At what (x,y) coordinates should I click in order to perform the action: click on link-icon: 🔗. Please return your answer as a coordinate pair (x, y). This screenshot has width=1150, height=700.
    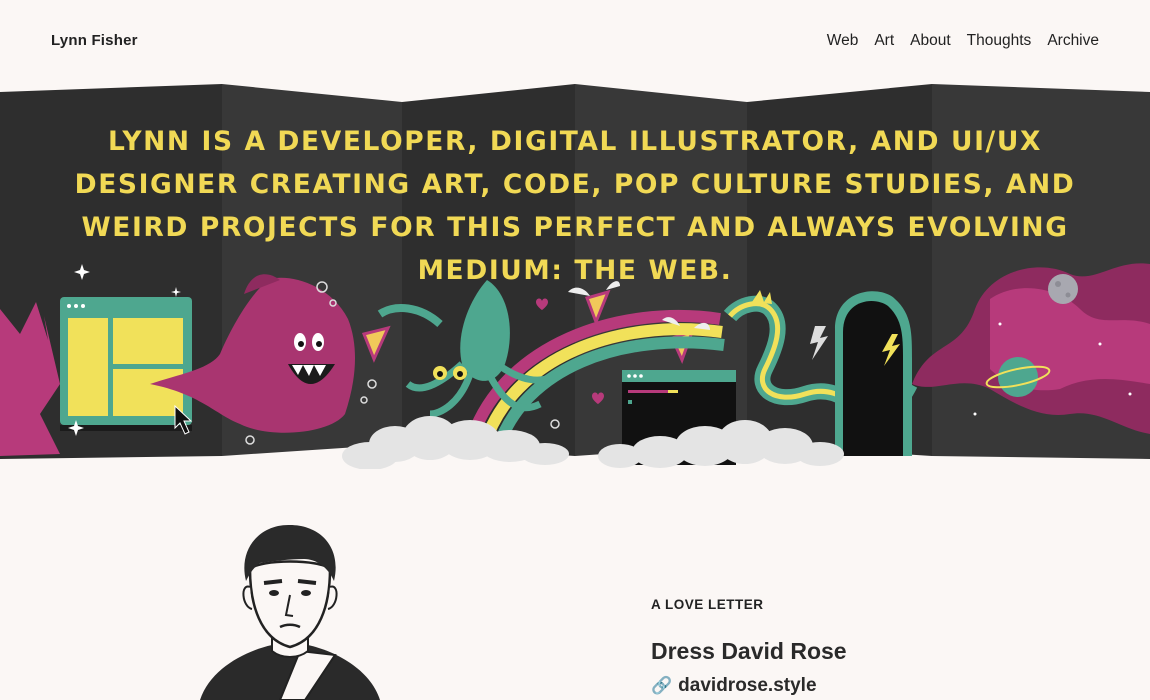
    Looking at the image, I should click on (662, 685).